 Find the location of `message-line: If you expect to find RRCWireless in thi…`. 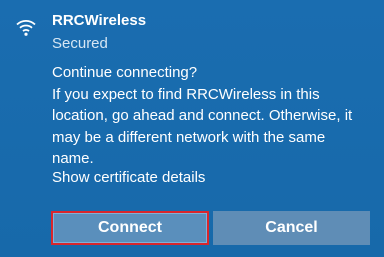

message-line: If you expect to find RRCWireless in thi… is located at coordinates (186, 94).